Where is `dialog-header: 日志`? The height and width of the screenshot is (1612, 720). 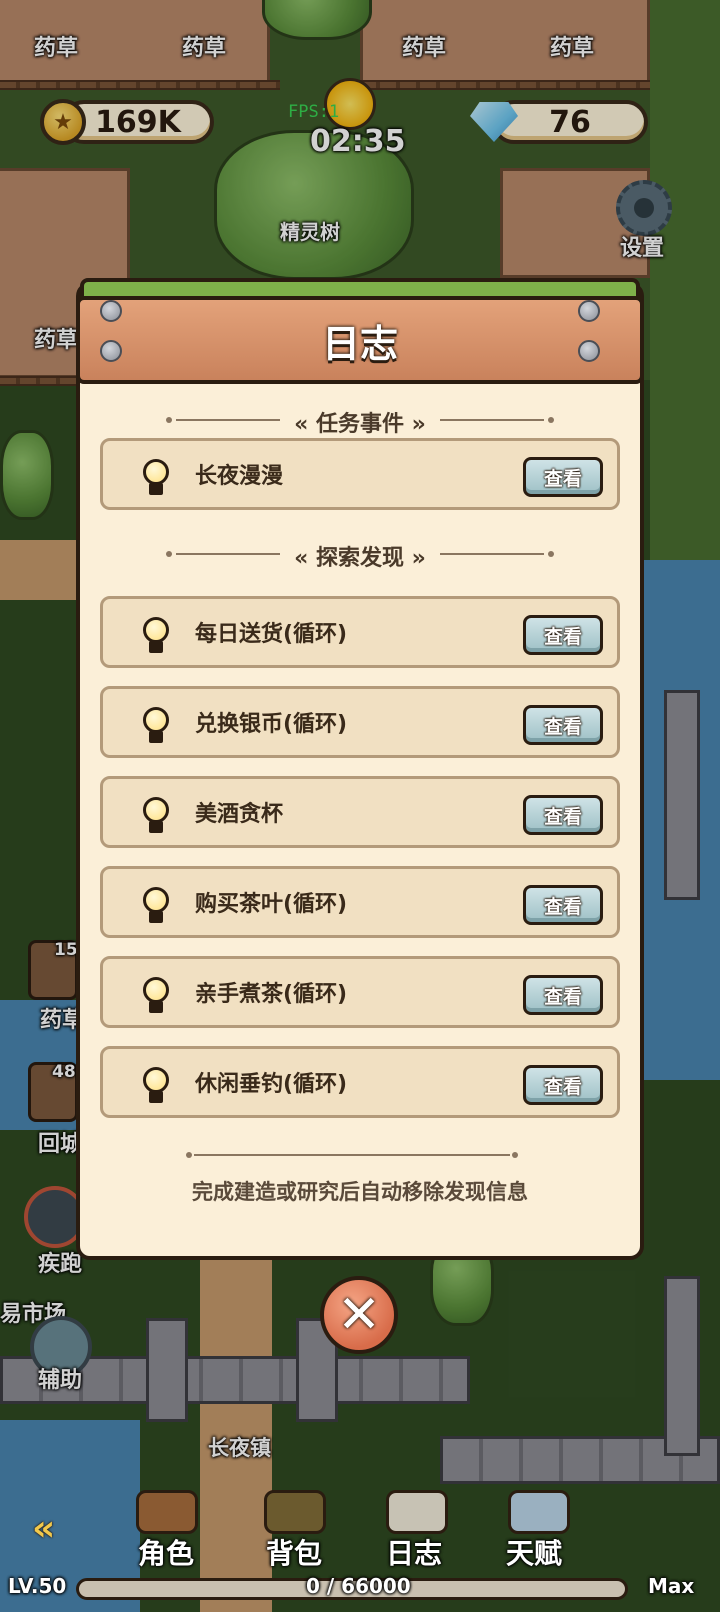 dialog-header: 日志 is located at coordinates (360, 340).